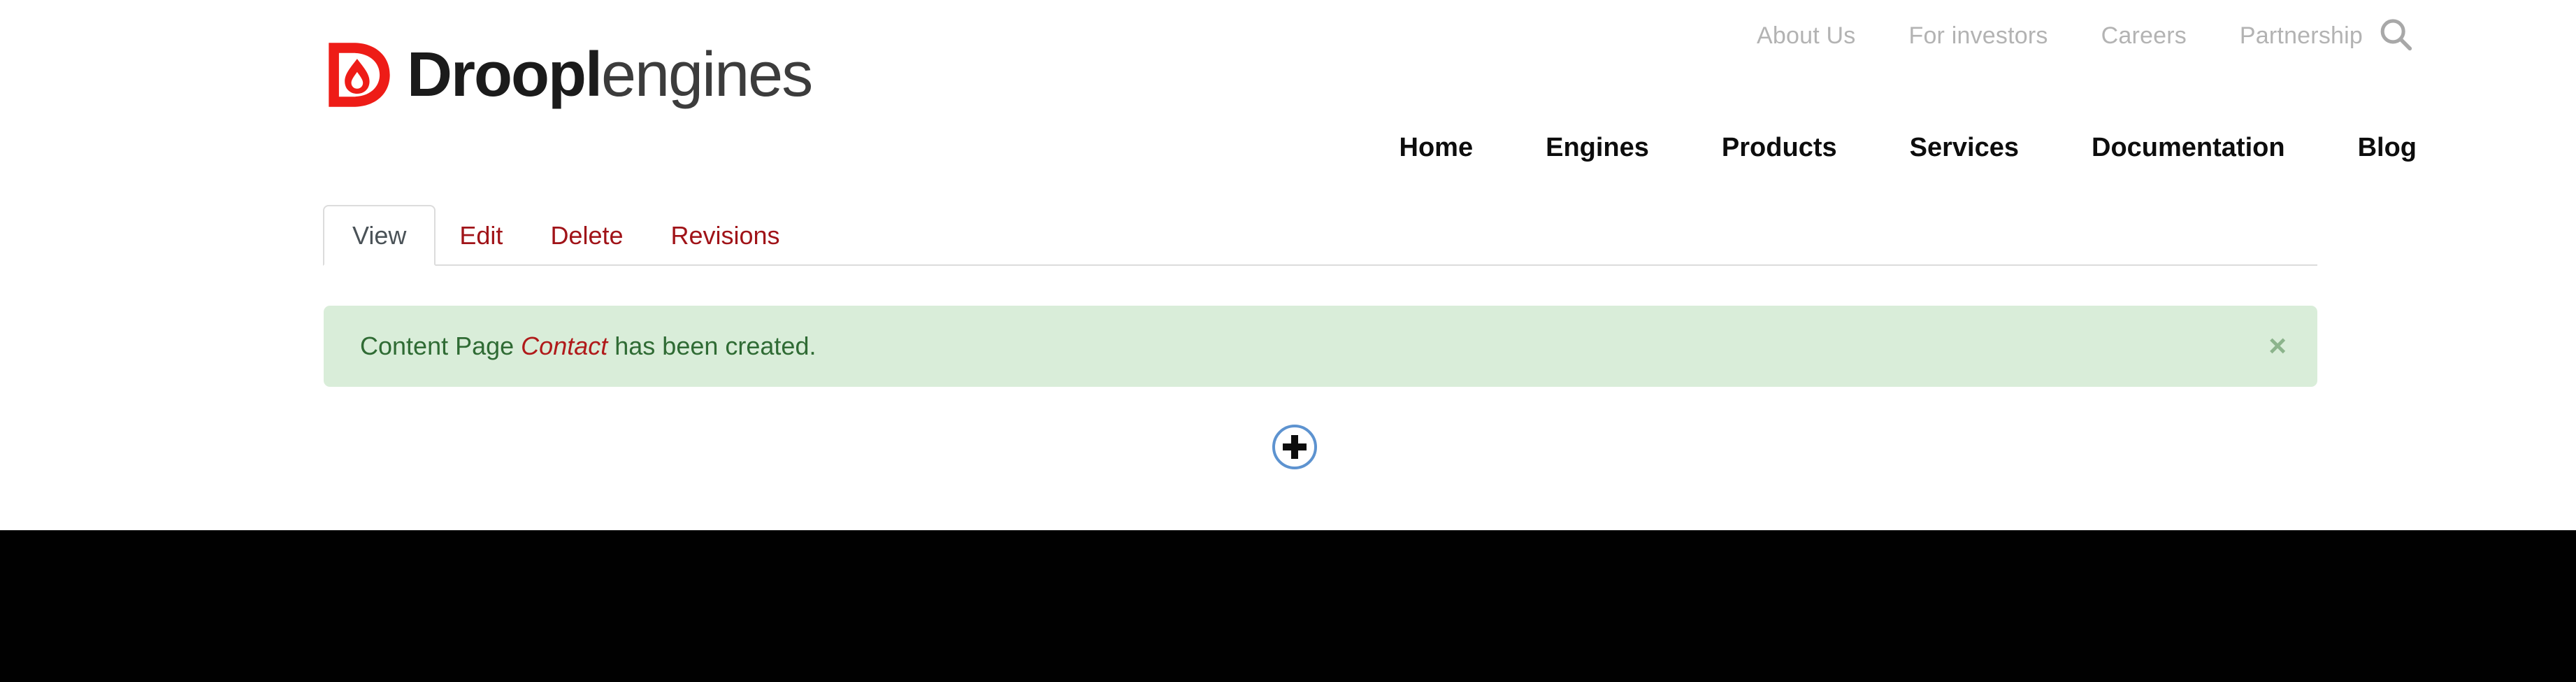 The height and width of the screenshot is (682, 2576). Describe the element at coordinates (2188, 148) in the screenshot. I see `main-nav-link-documentation: Documentation` at that location.